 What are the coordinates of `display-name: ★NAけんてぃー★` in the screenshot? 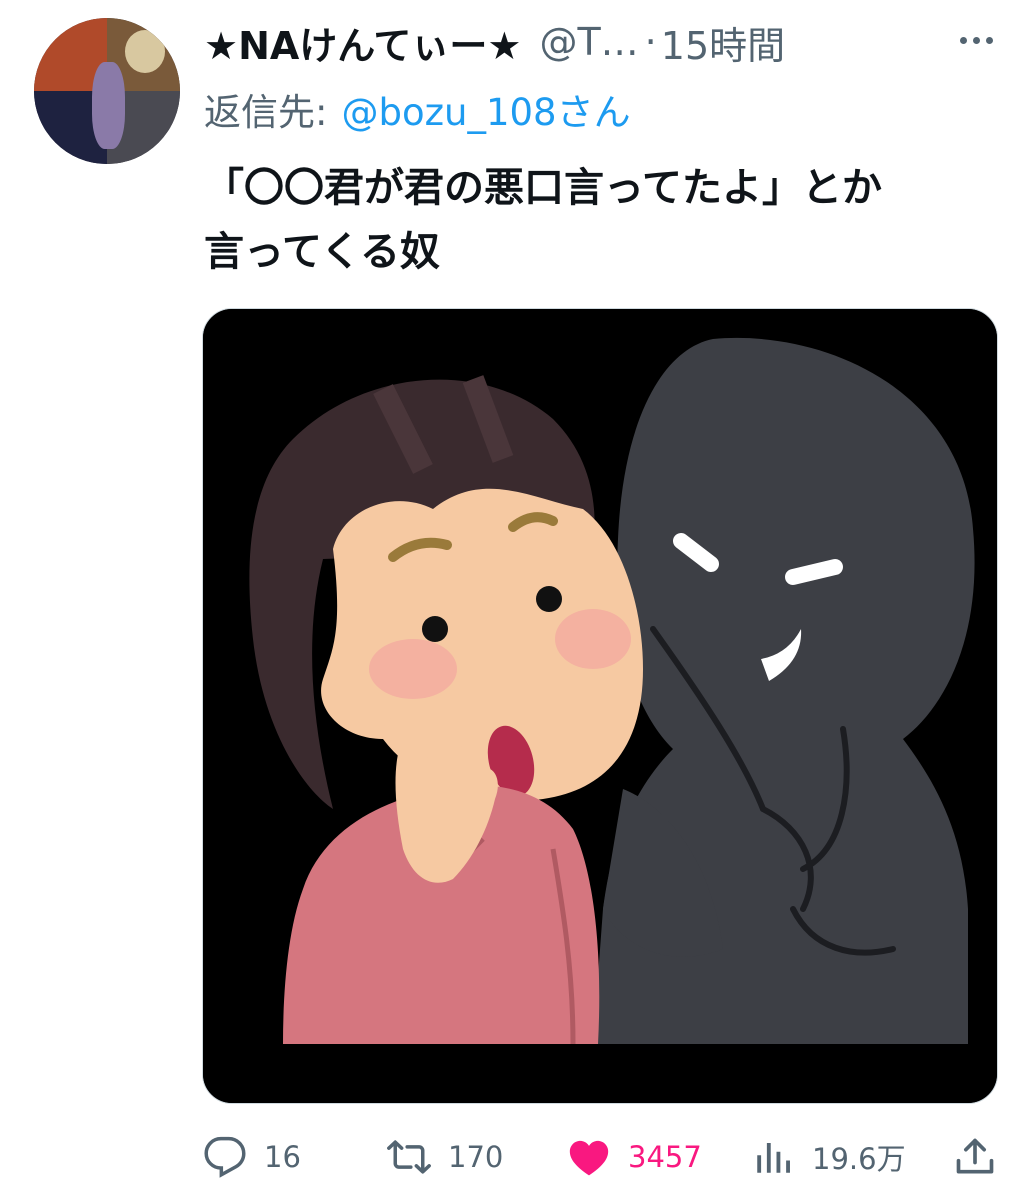 It's located at (362, 42).